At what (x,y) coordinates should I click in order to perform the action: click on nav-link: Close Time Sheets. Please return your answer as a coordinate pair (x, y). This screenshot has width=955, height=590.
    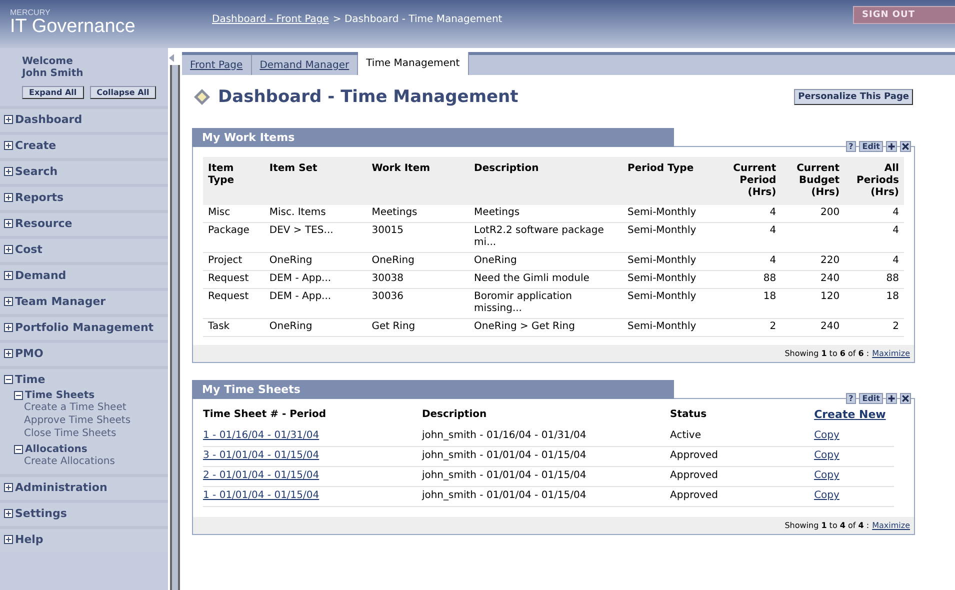
    Looking at the image, I should click on (91, 433).